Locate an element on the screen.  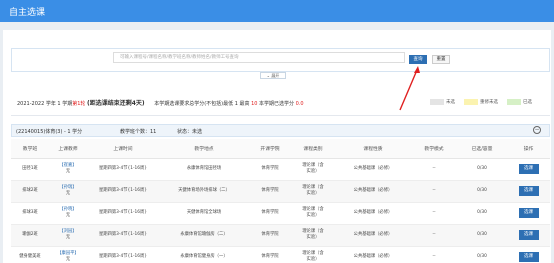
column-header: 开课学院 is located at coordinates (270, 149).